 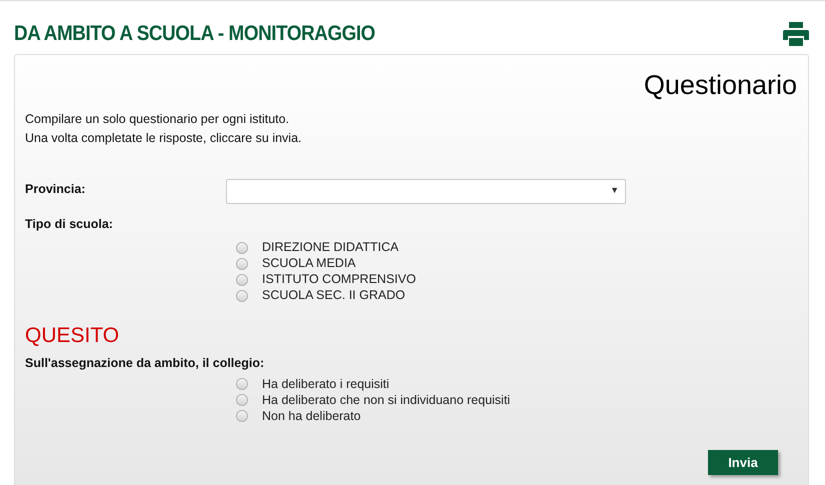 What do you see at coordinates (339, 279) in the screenshot?
I see `radio-label: ISTITUTO COMPRENSIVO` at bounding box center [339, 279].